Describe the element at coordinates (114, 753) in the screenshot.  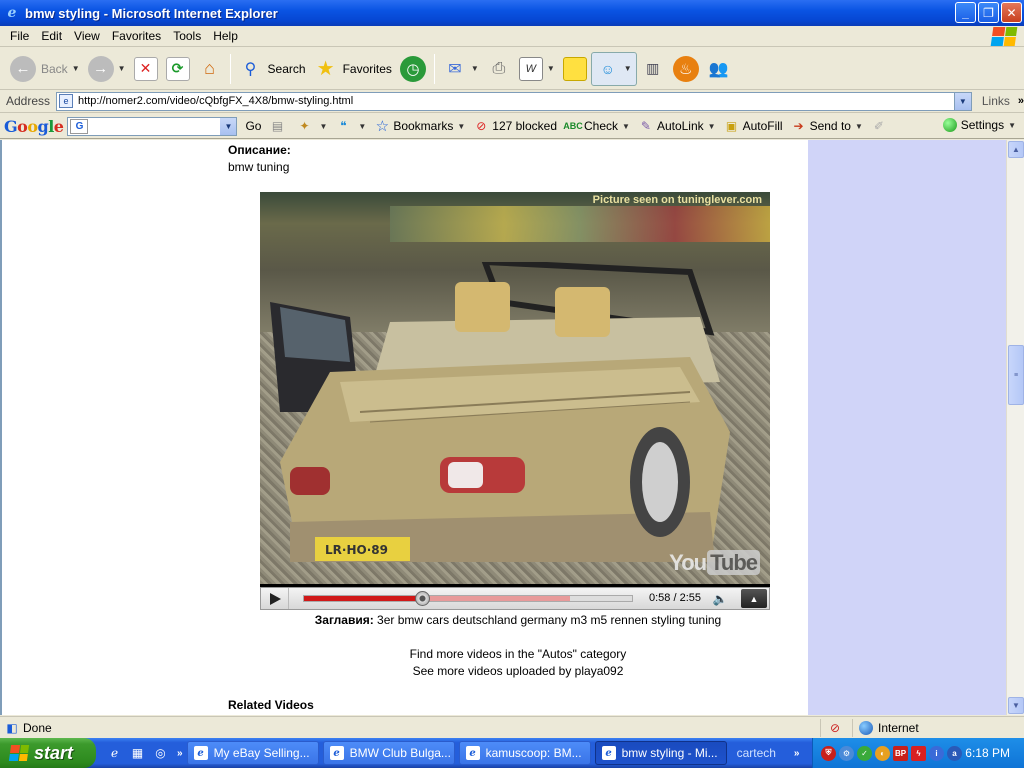
I see `quicklaunch-ie-icon: ℯ` at that location.